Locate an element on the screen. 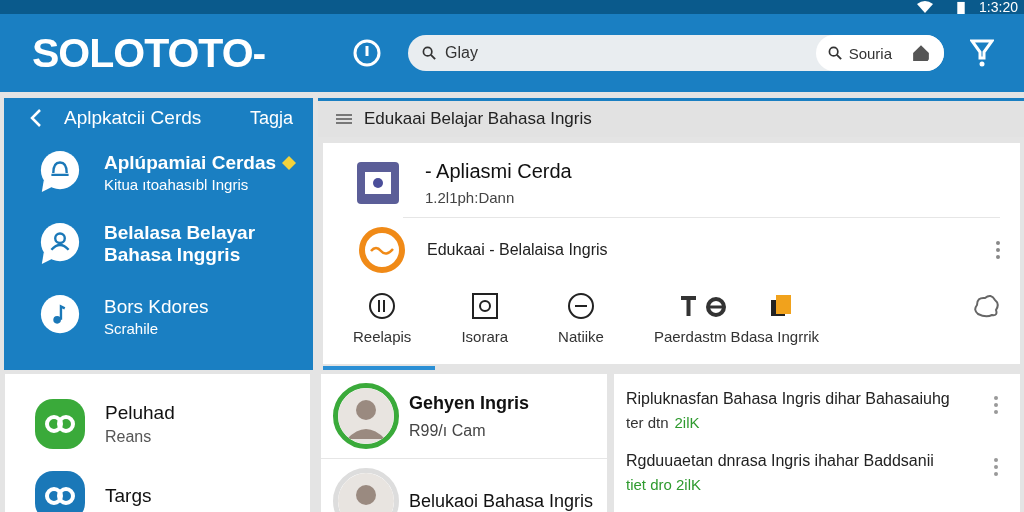  battery-icon is located at coordinates (961, 7).